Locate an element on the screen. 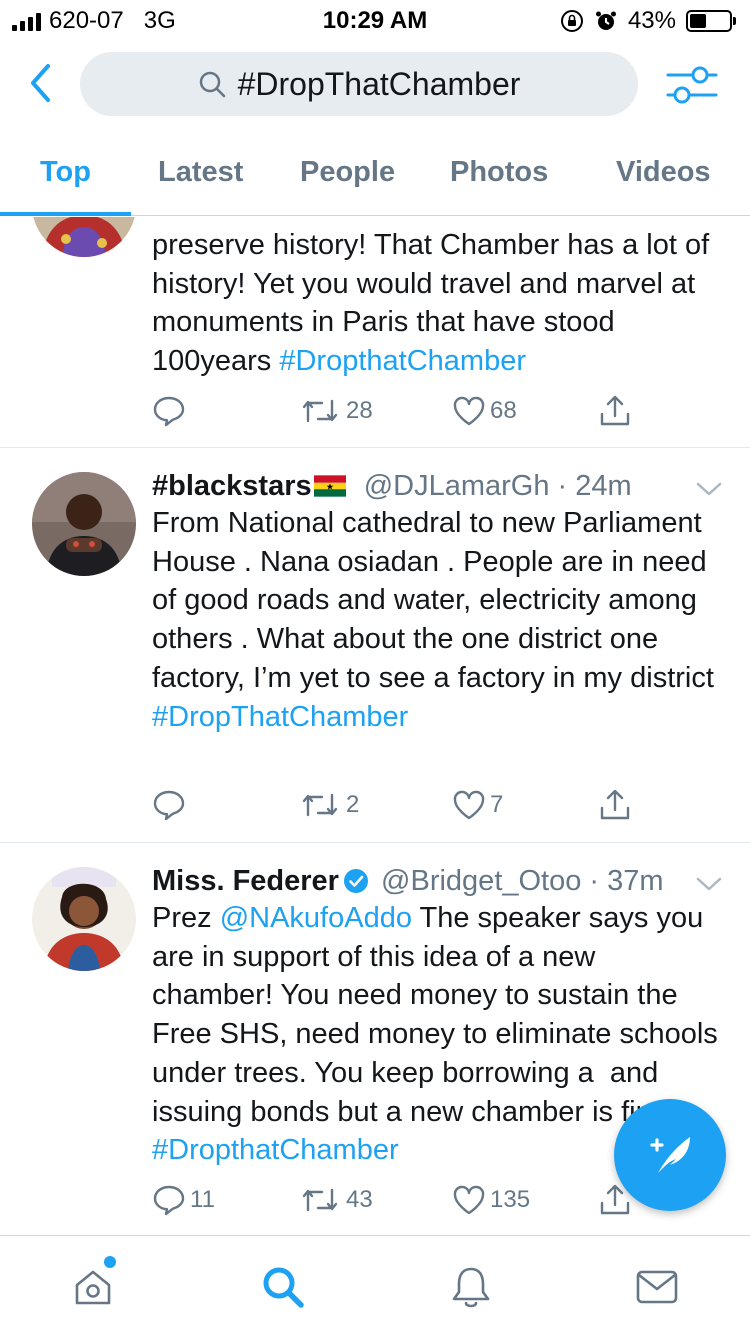  back-button is located at coordinates (40, 83).